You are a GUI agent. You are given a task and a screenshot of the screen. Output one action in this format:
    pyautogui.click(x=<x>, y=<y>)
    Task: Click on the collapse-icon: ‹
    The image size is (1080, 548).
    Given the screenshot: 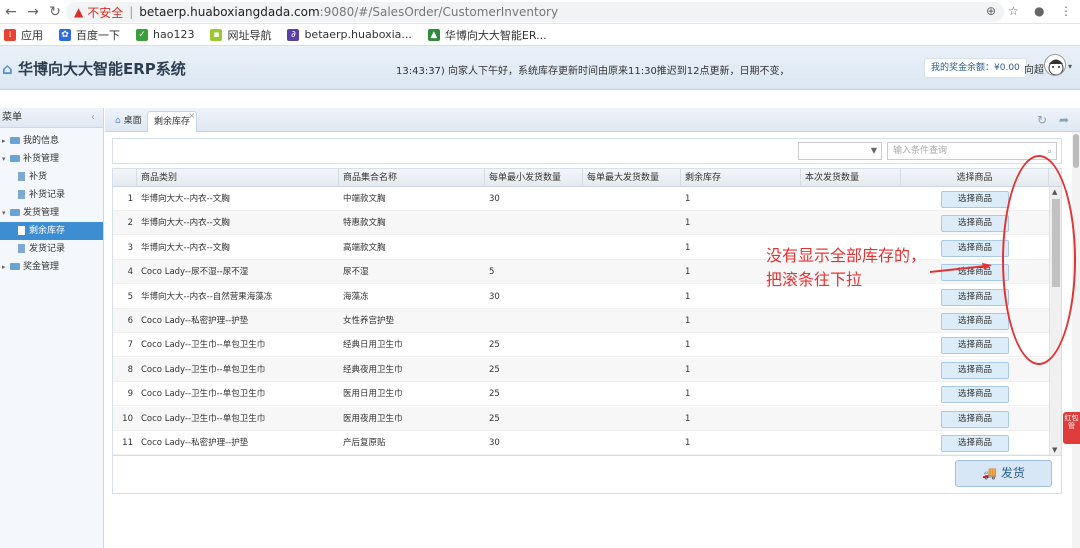 What is the action you would take?
    pyautogui.click(x=93, y=118)
    